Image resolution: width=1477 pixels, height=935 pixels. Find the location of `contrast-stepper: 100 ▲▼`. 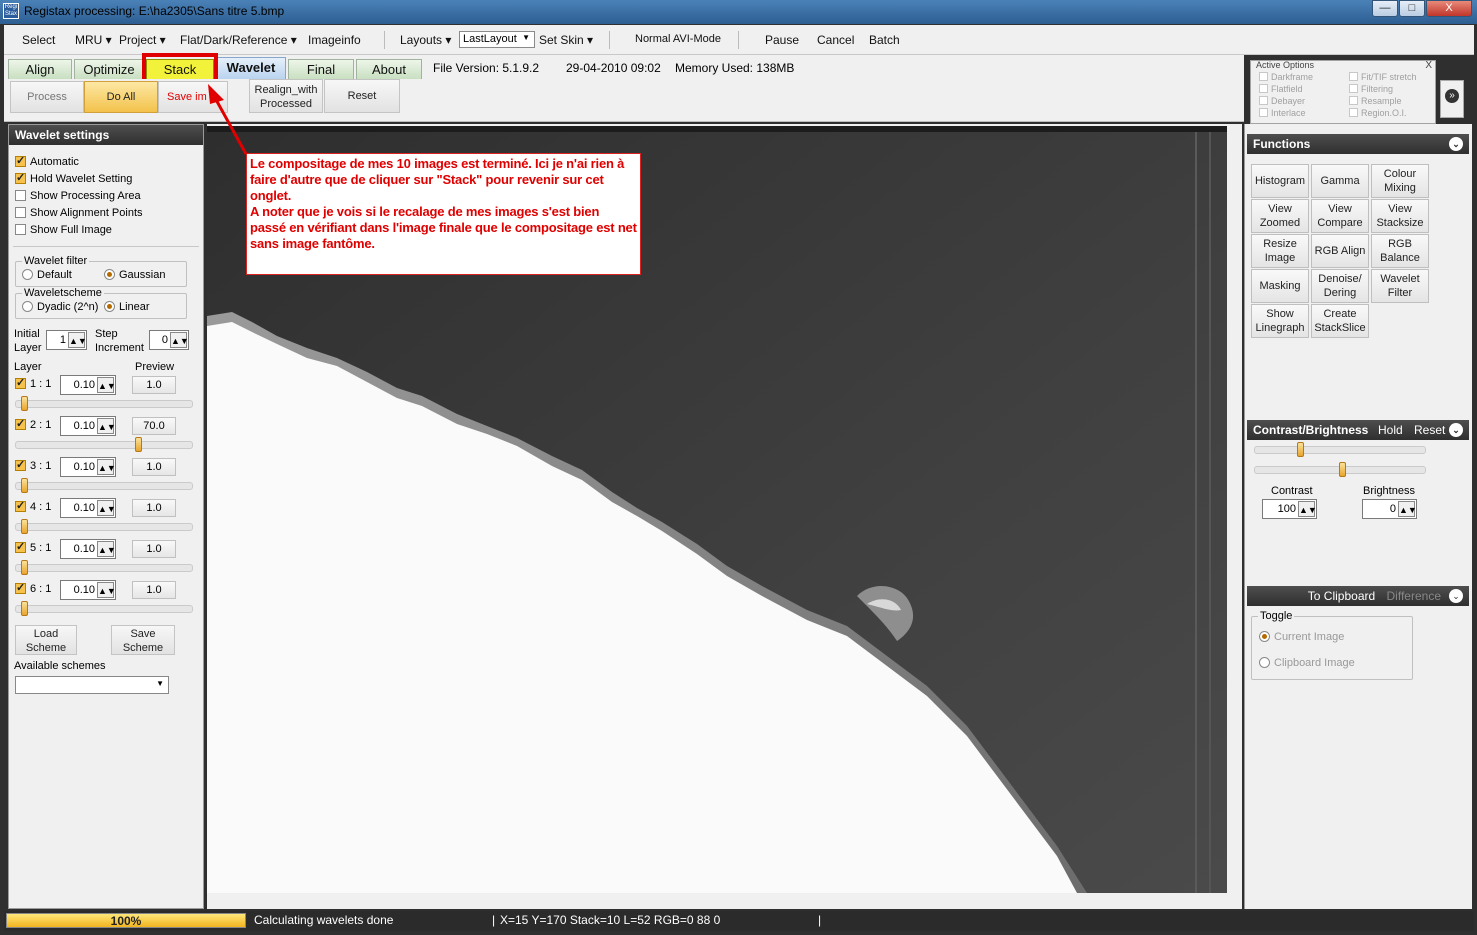

contrast-stepper: 100 ▲▼ is located at coordinates (1289, 509).